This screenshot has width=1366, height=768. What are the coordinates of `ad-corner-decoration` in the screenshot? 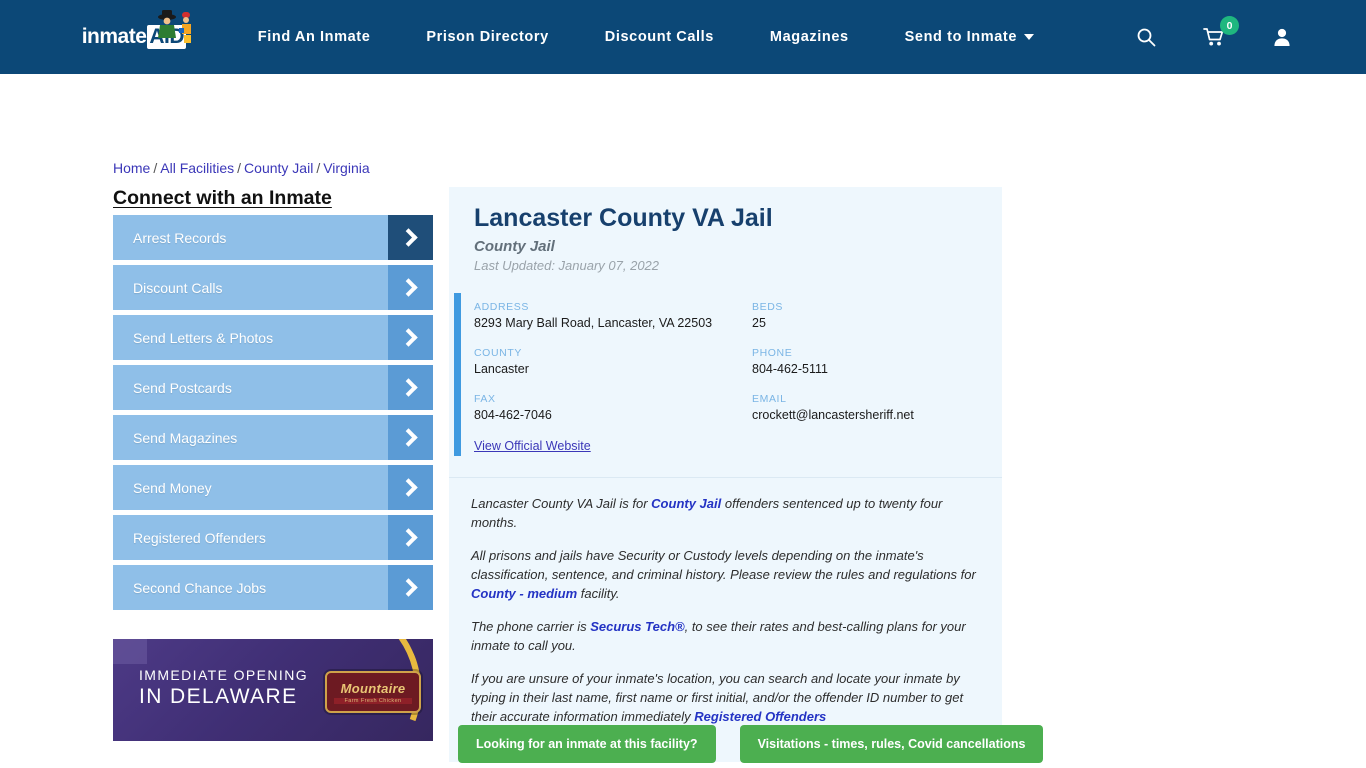 It's located at (130, 651).